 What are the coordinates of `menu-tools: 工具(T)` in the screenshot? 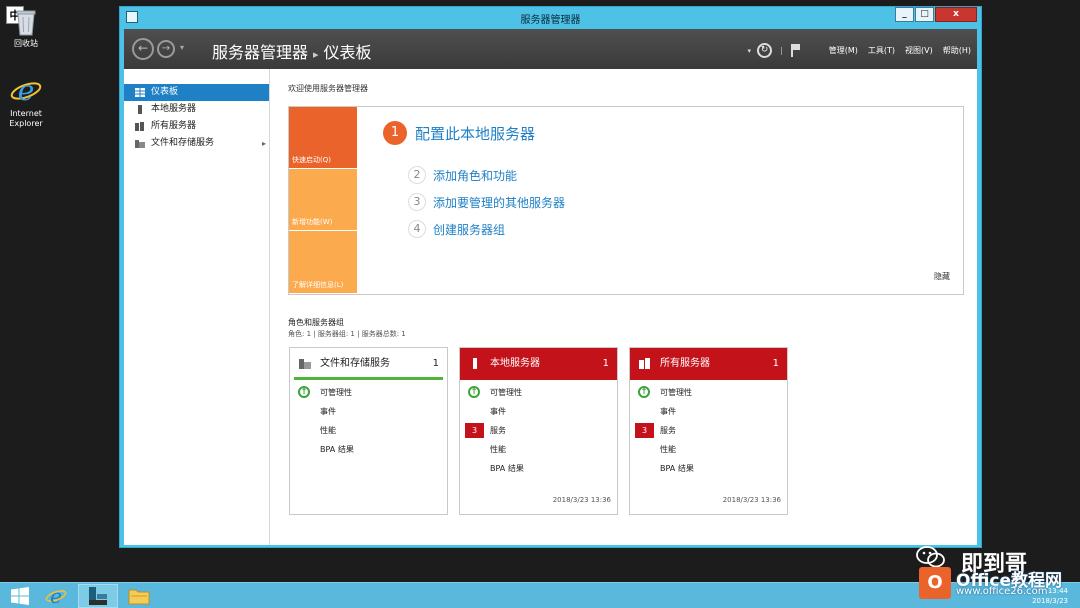 It's located at (881, 50).